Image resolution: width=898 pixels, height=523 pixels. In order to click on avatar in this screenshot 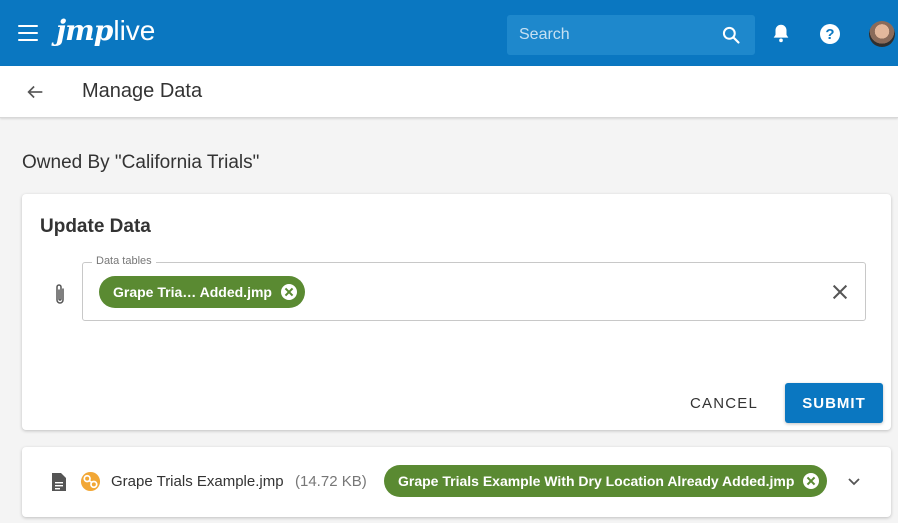, I will do `click(882, 34)`.